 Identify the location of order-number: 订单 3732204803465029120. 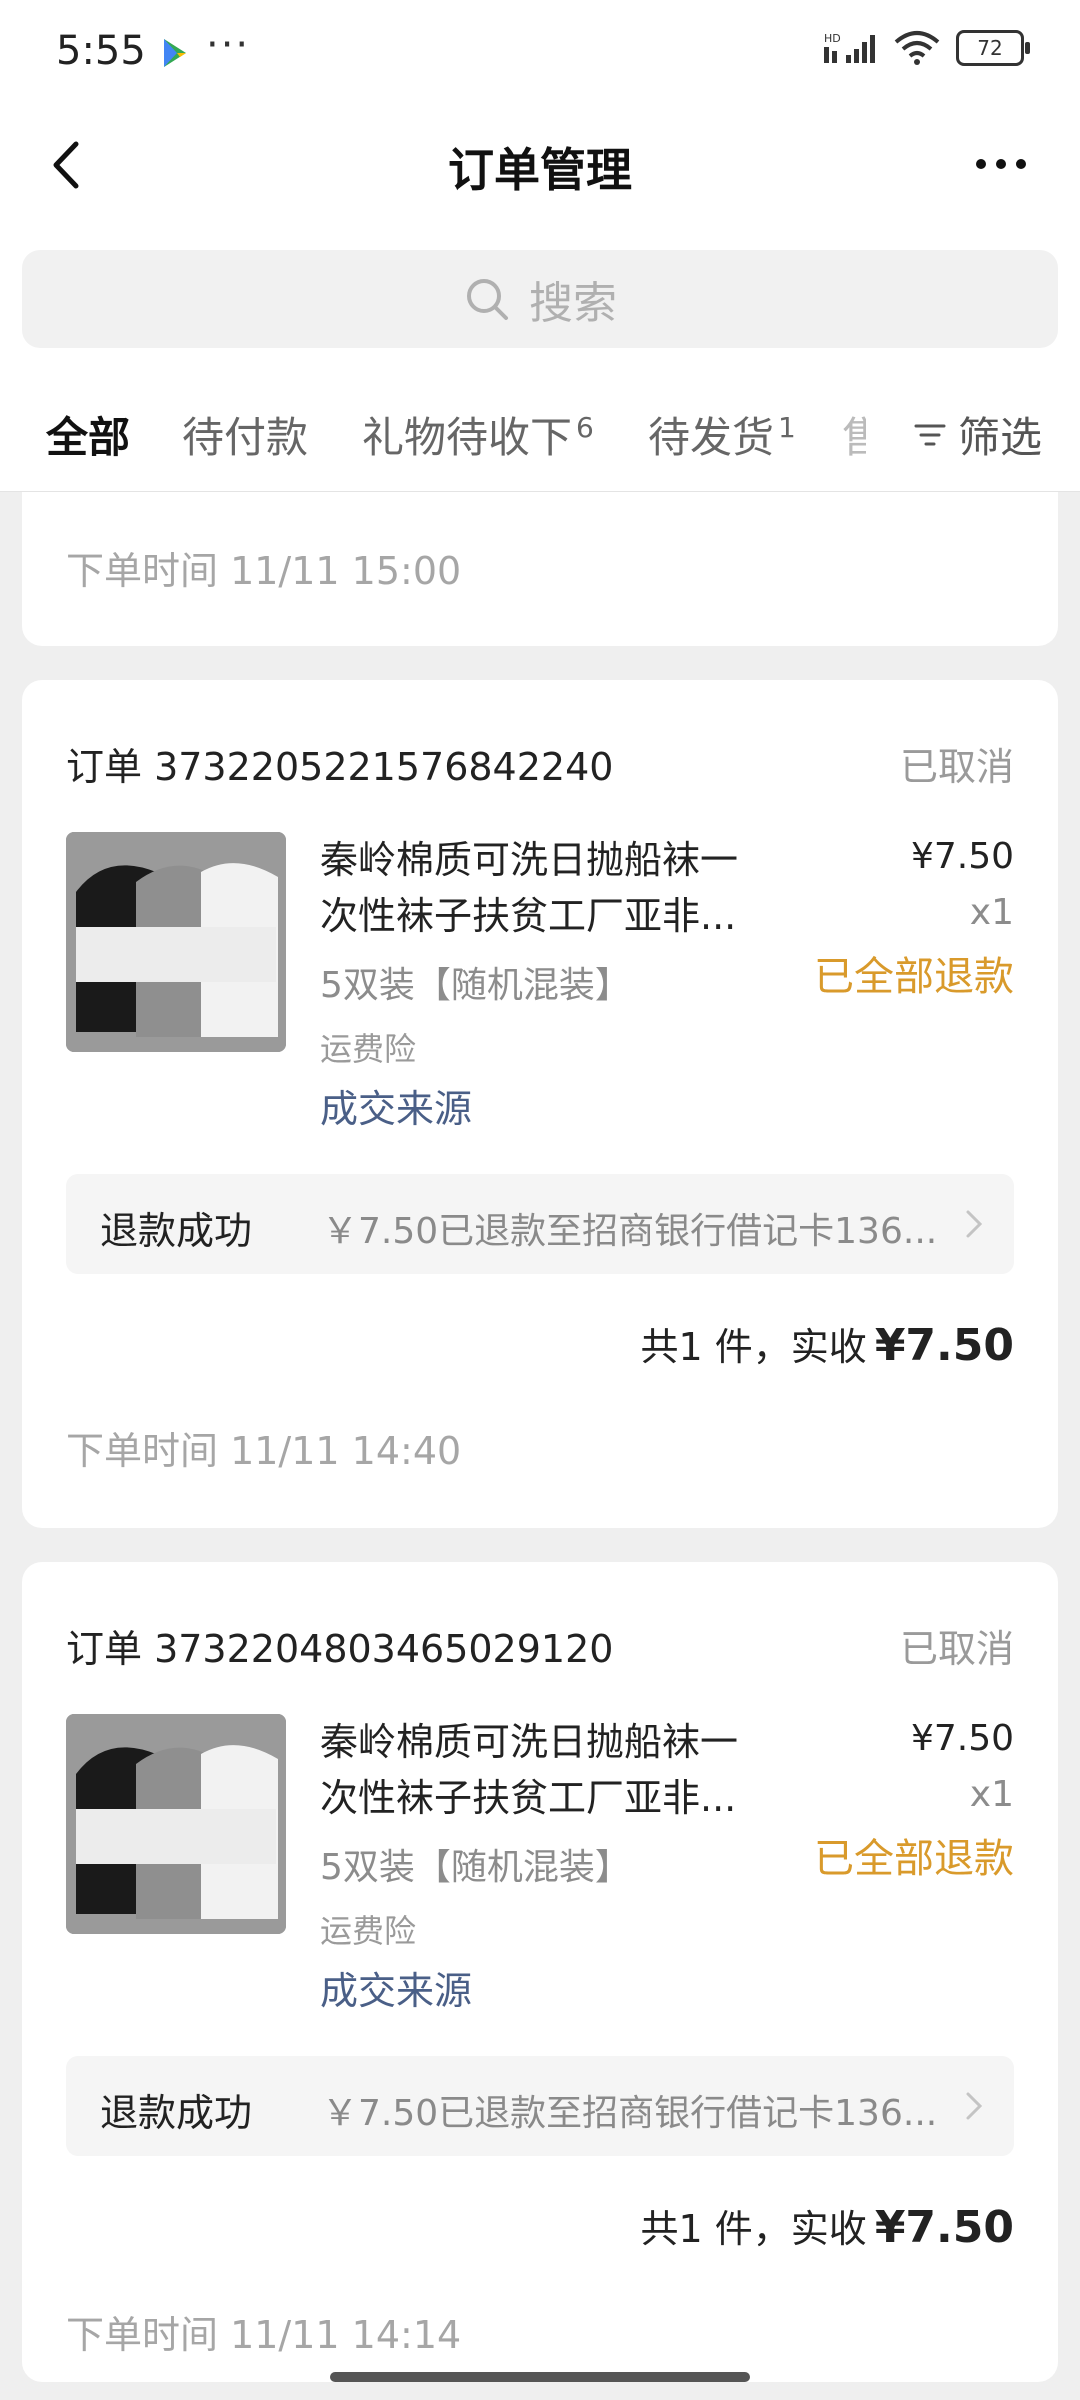
(340, 1649).